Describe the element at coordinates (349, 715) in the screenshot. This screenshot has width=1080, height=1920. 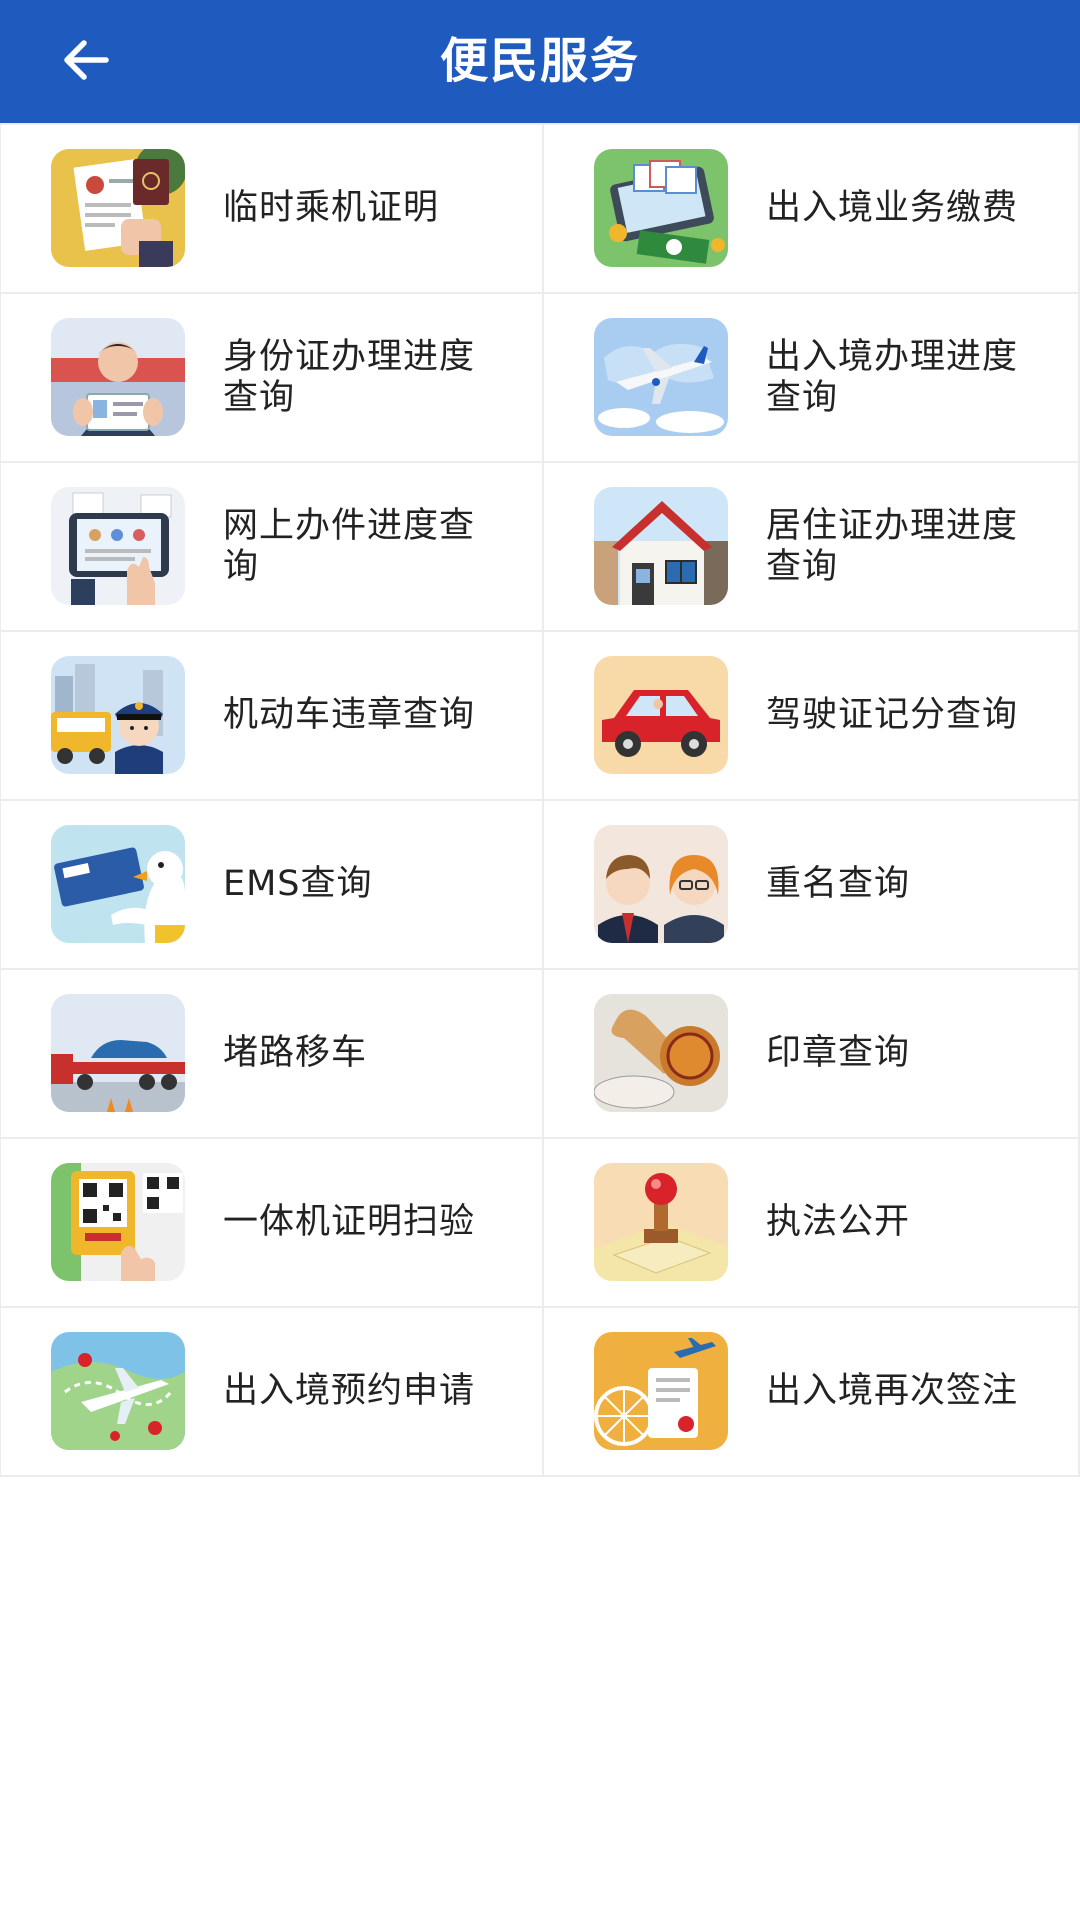
I see `service-label: 机动车违章查询` at that location.